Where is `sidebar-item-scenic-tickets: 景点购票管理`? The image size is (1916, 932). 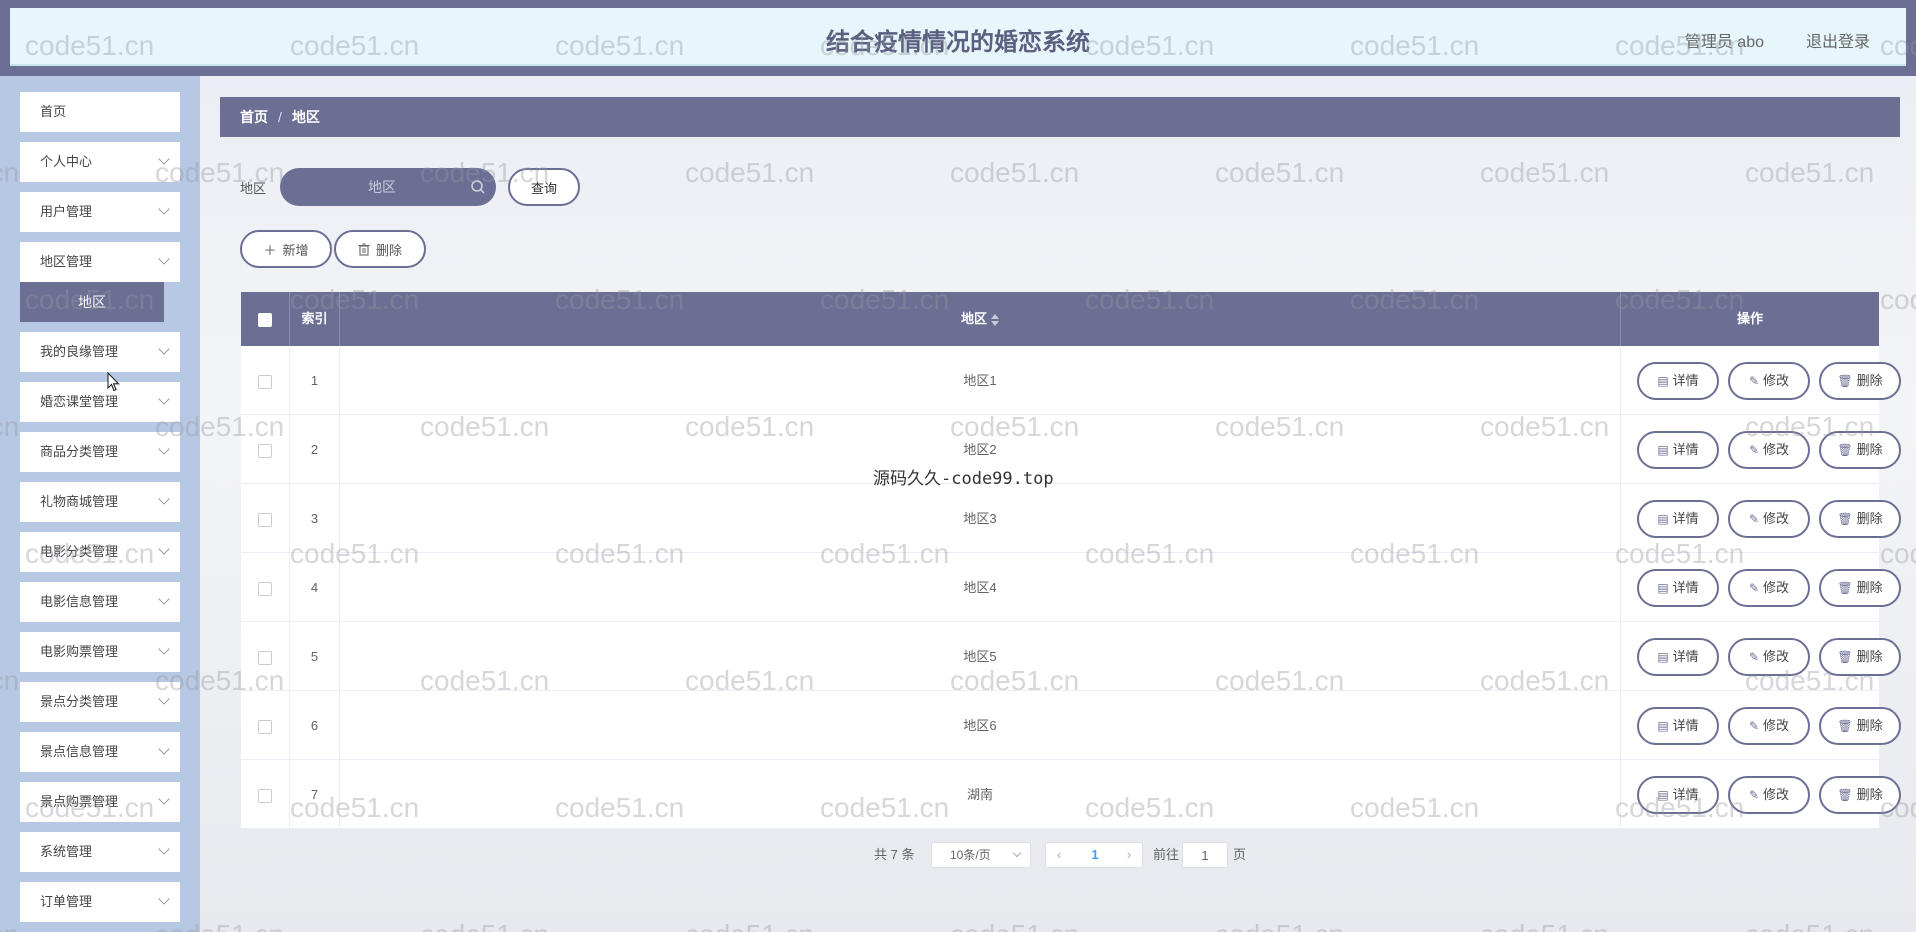 sidebar-item-scenic-tickets: 景点购票管理 is located at coordinates (100, 802).